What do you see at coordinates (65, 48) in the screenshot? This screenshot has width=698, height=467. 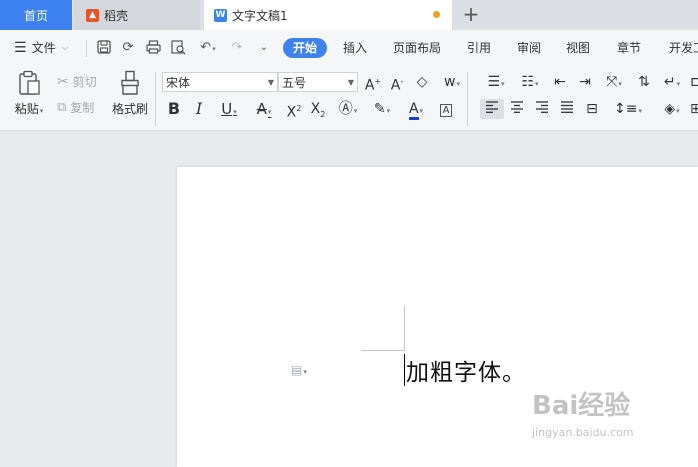 I see `chevron-down-icon: ⌵` at bounding box center [65, 48].